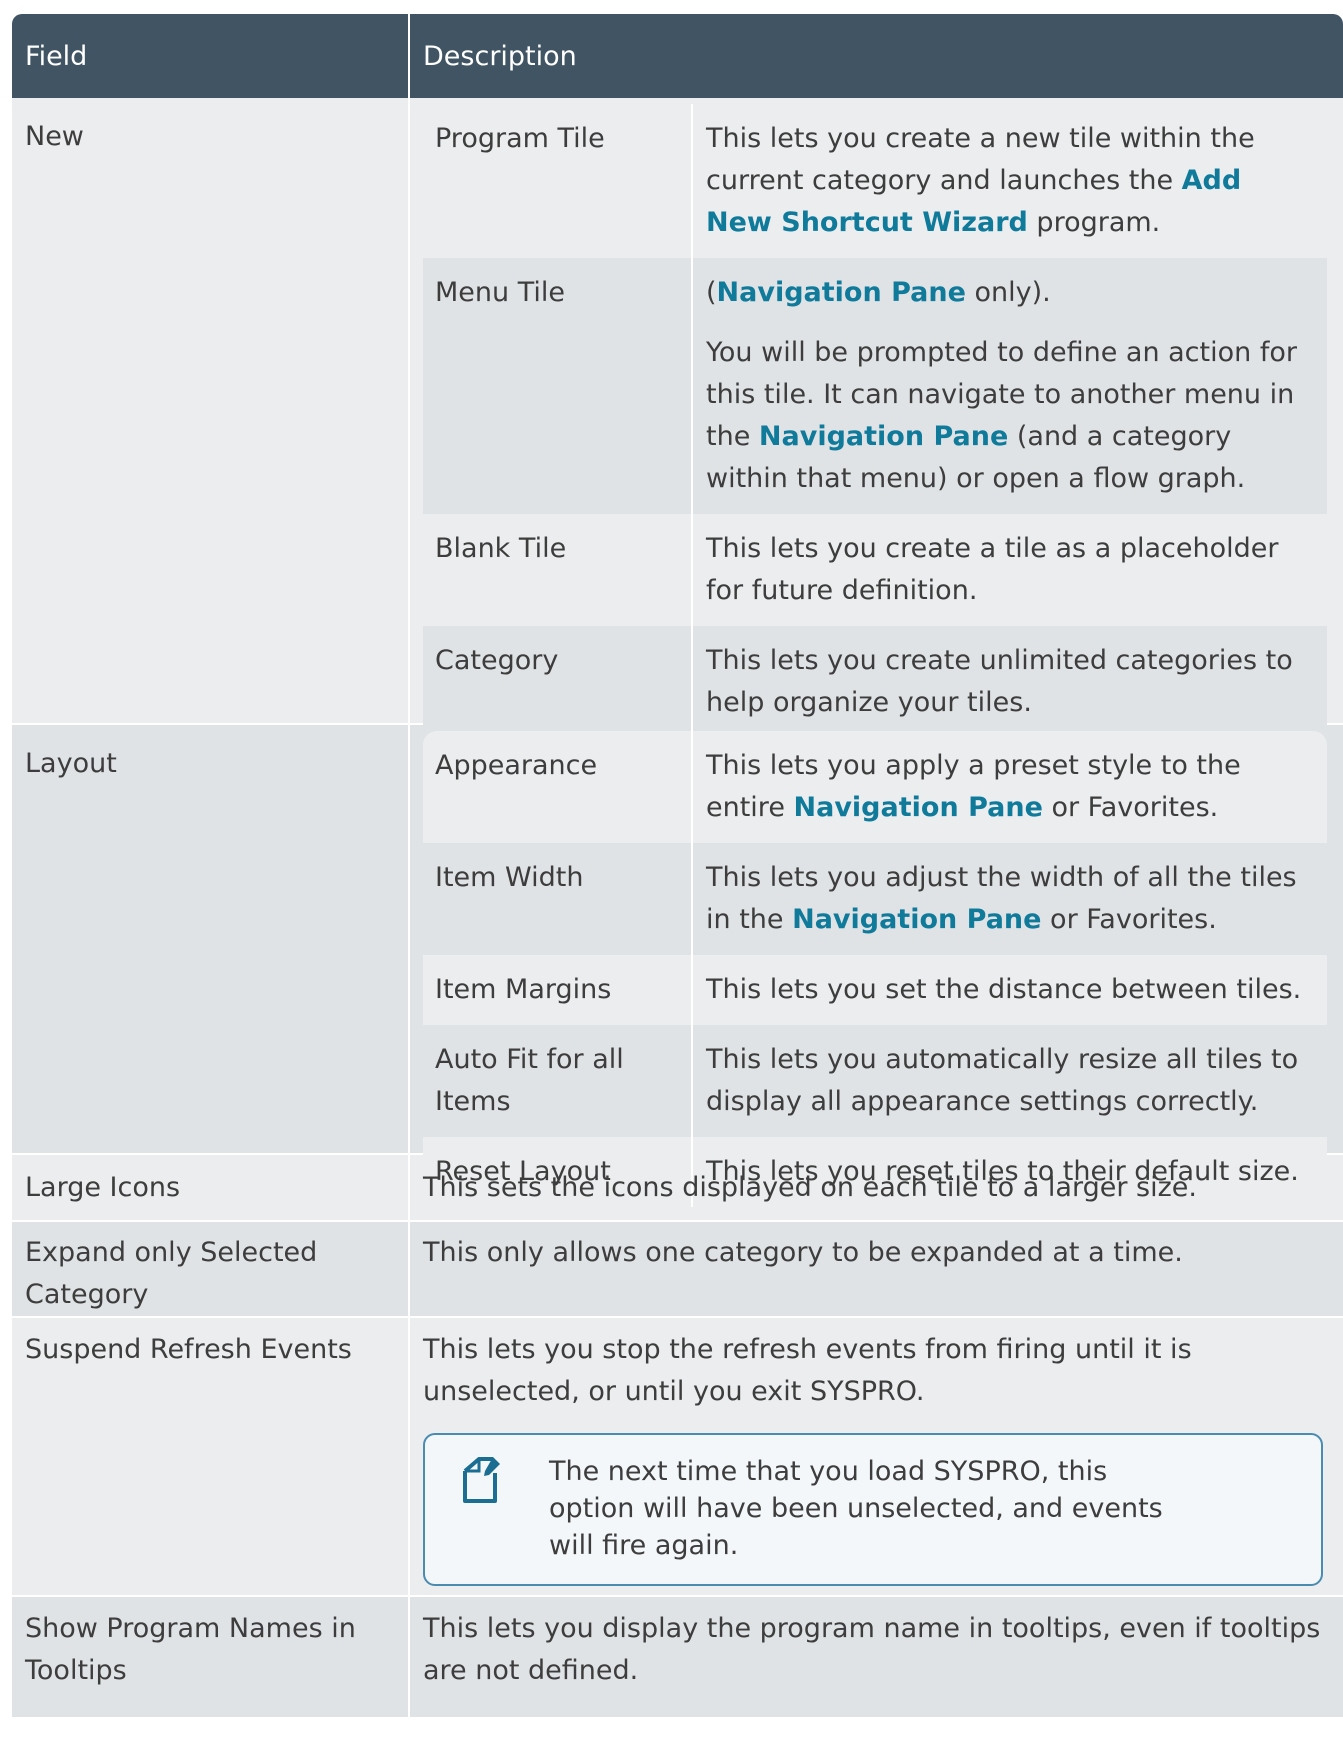 The height and width of the screenshot is (1764, 1343). Describe the element at coordinates (558, 570) in the screenshot. I see `blank-tile-name: Blank Tile` at that location.